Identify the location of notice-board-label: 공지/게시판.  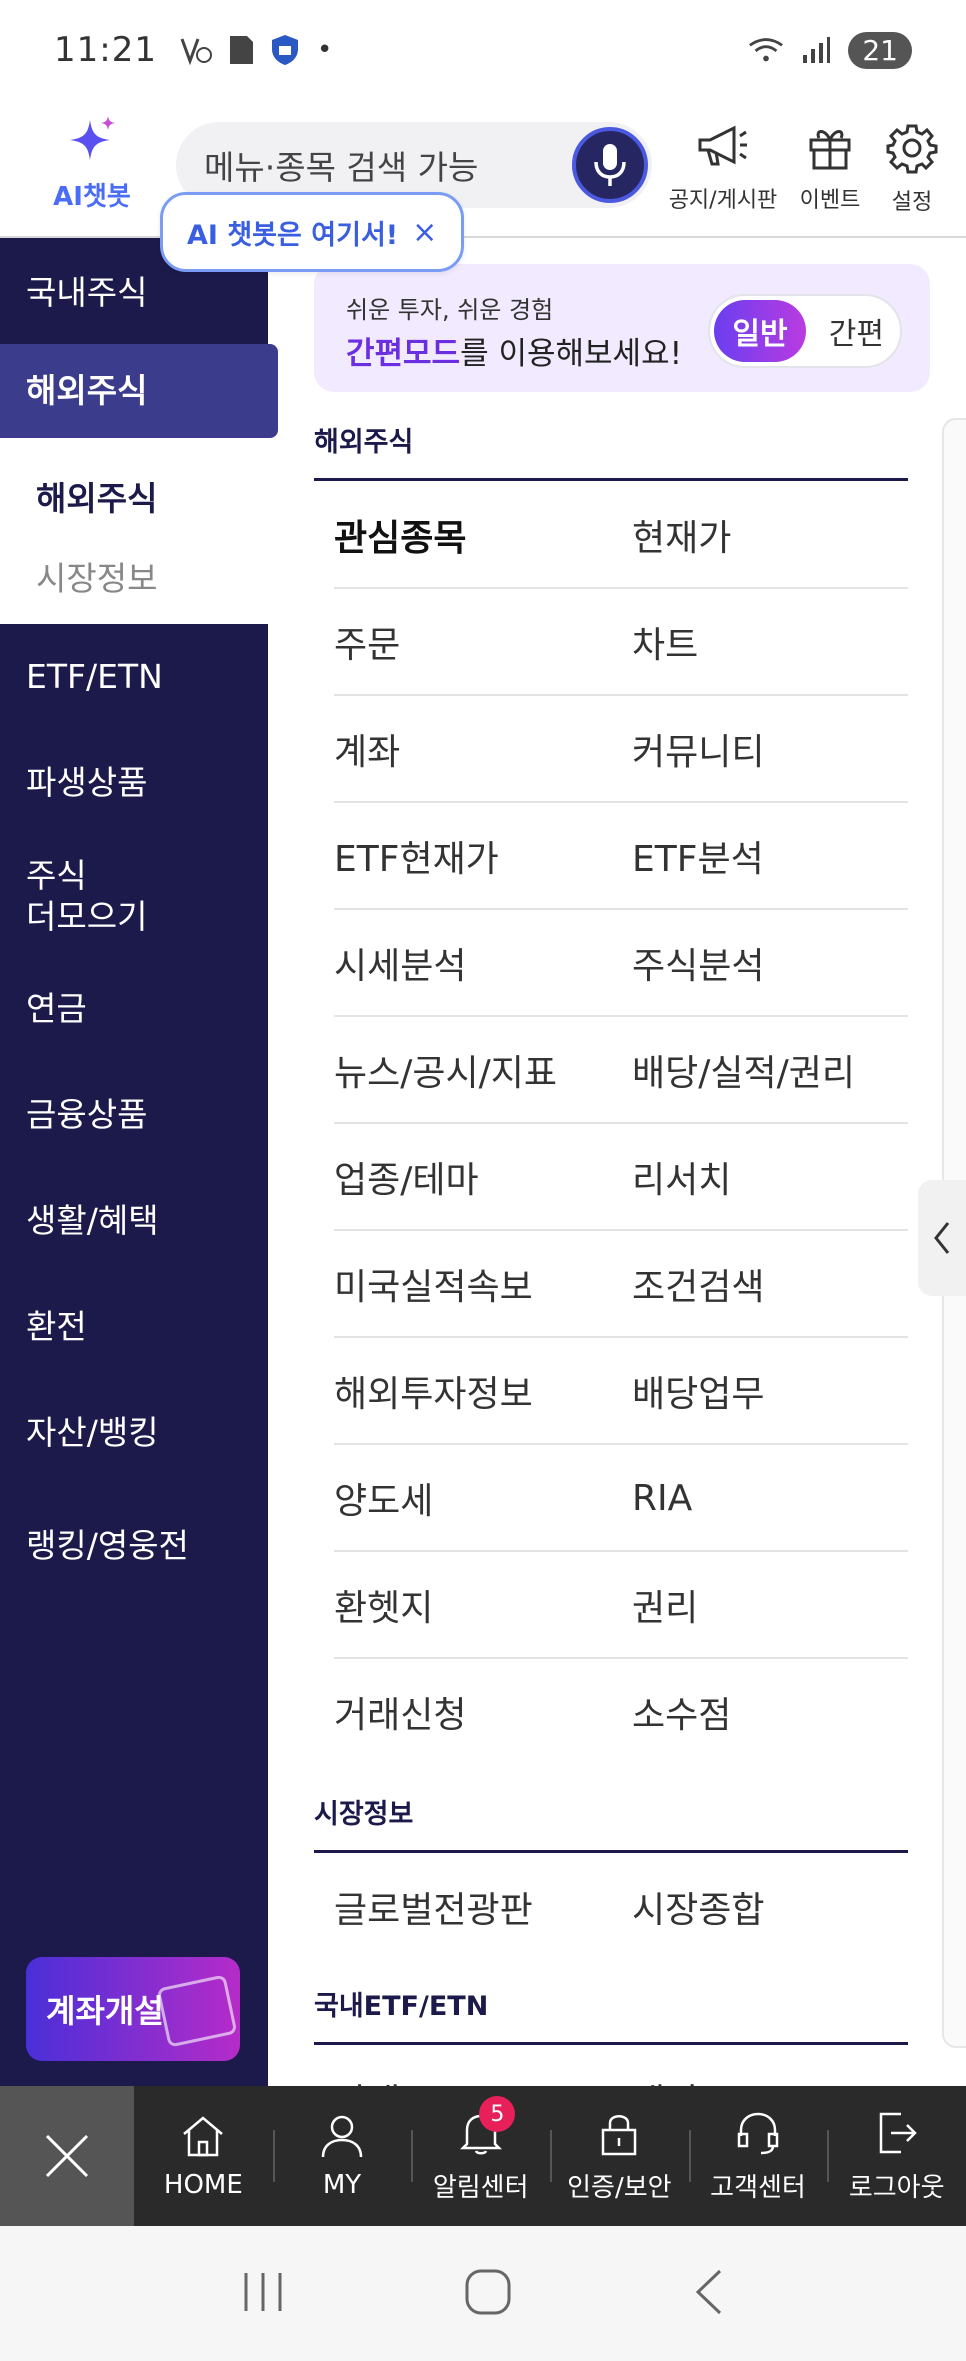
(723, 200).